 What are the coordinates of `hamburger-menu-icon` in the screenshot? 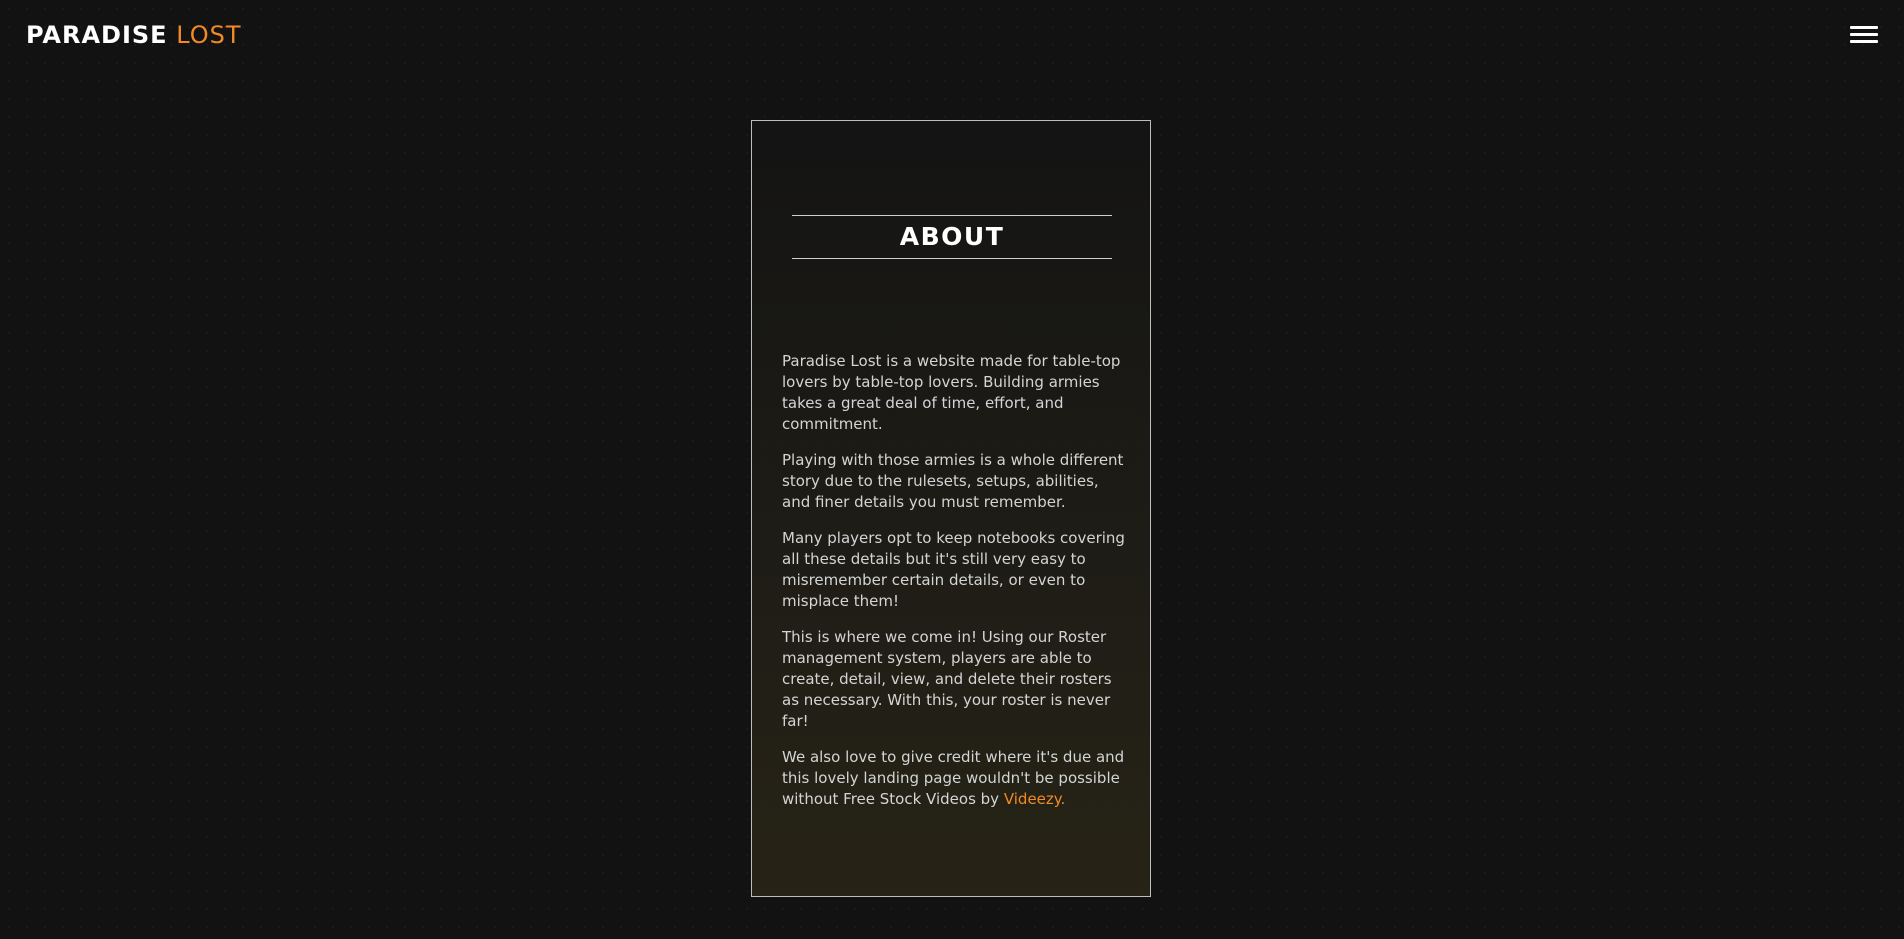 It's located at (1864, 35).